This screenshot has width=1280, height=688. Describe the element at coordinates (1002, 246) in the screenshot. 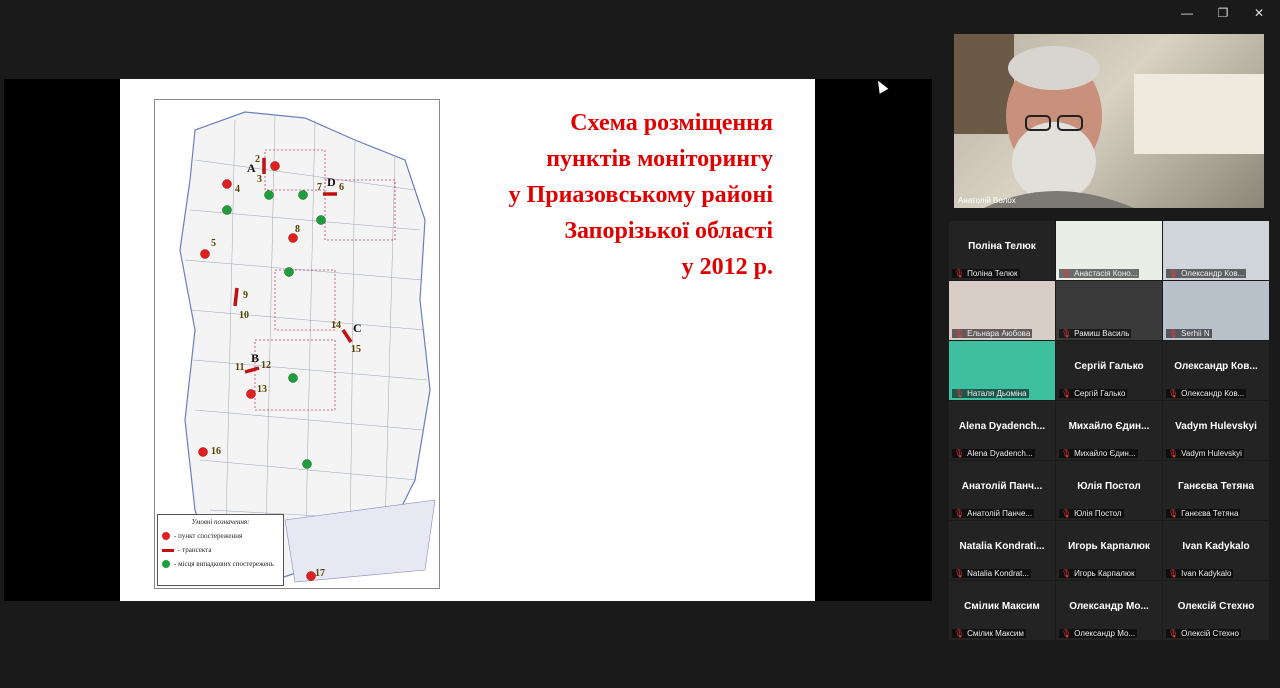

I see `participant-display-name: Поліна Телюк` at that location.